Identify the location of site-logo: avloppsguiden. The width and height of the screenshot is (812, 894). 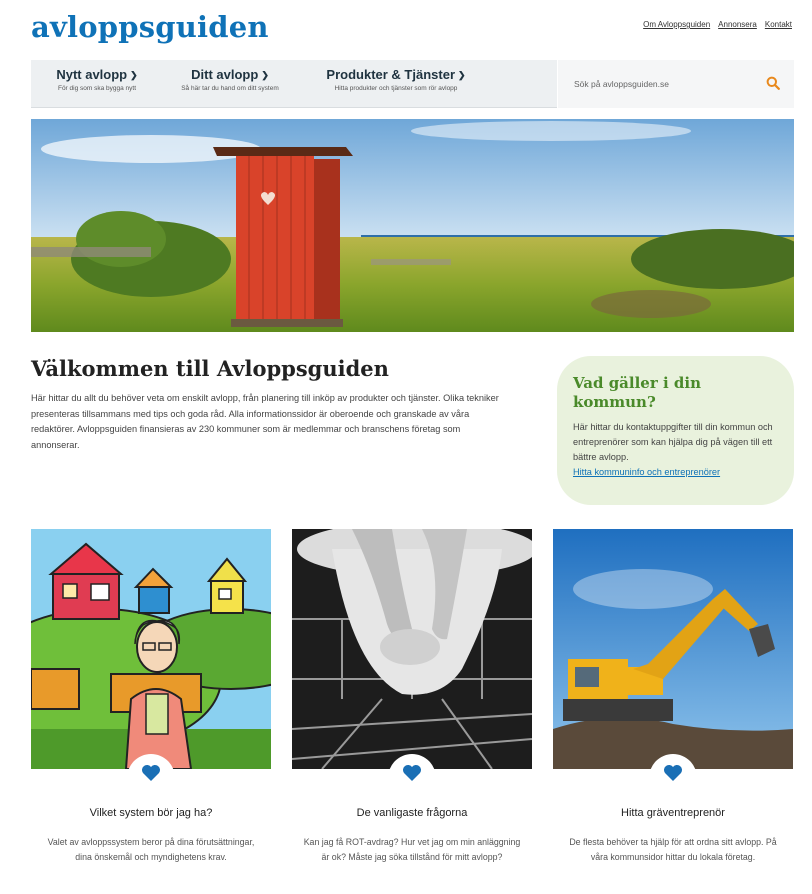
(150, 27).